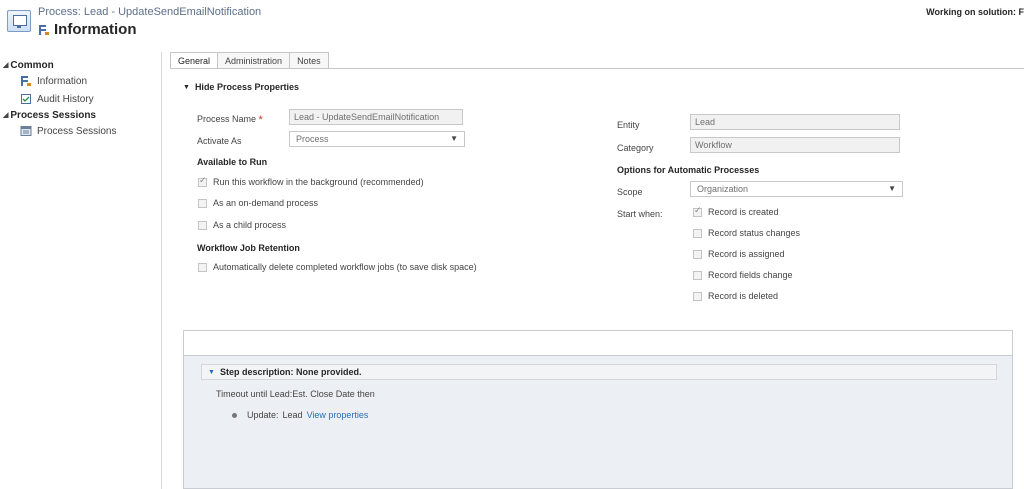 This screenshot has height=489, width=1024. I want to click on nav-group-label: Common, so click(32, 65).